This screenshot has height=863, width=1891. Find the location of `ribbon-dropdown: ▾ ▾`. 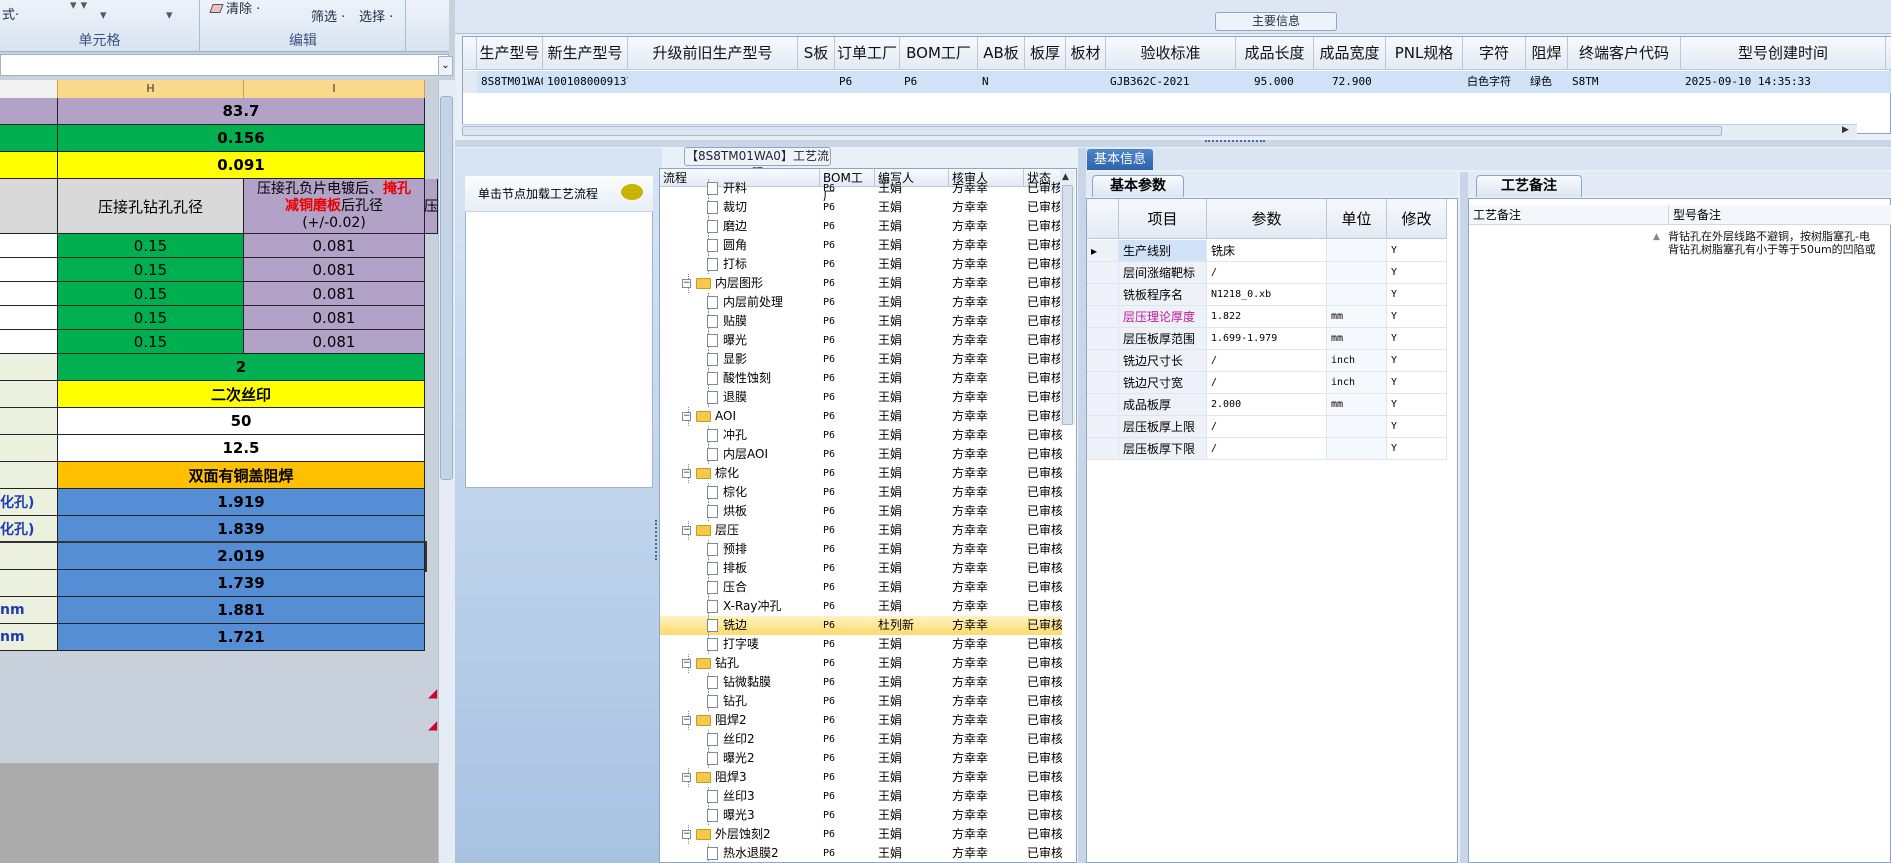

ribbon-dropdown: ▾ ▾ is located at coordinates (78, 6).